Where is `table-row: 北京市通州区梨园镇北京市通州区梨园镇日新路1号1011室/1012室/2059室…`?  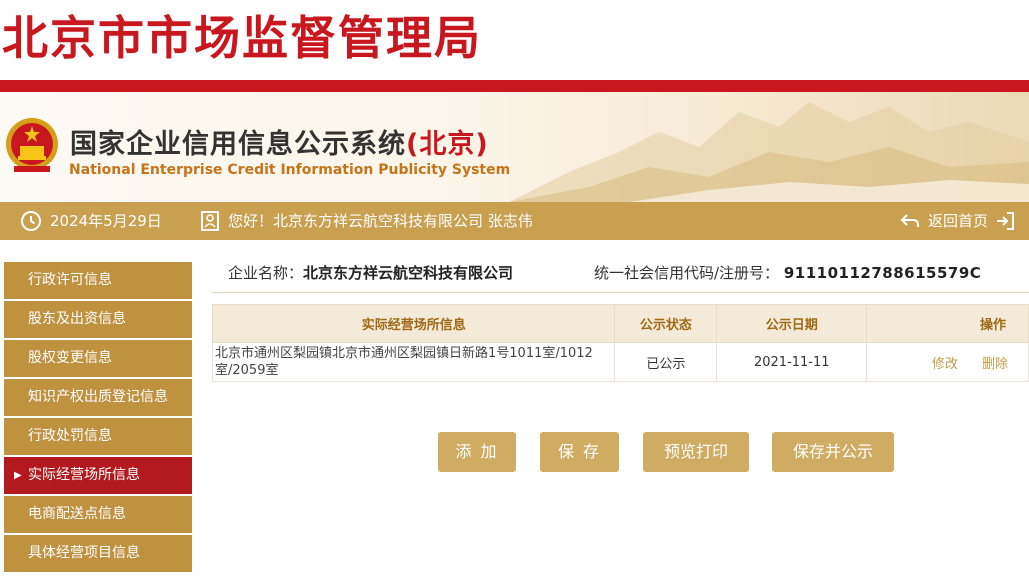 table-row: 北京市通州区梨园镇北京市通州区梨园镇日新路1号1011室/1012室/2059室… is located at coordinates (620, 362).